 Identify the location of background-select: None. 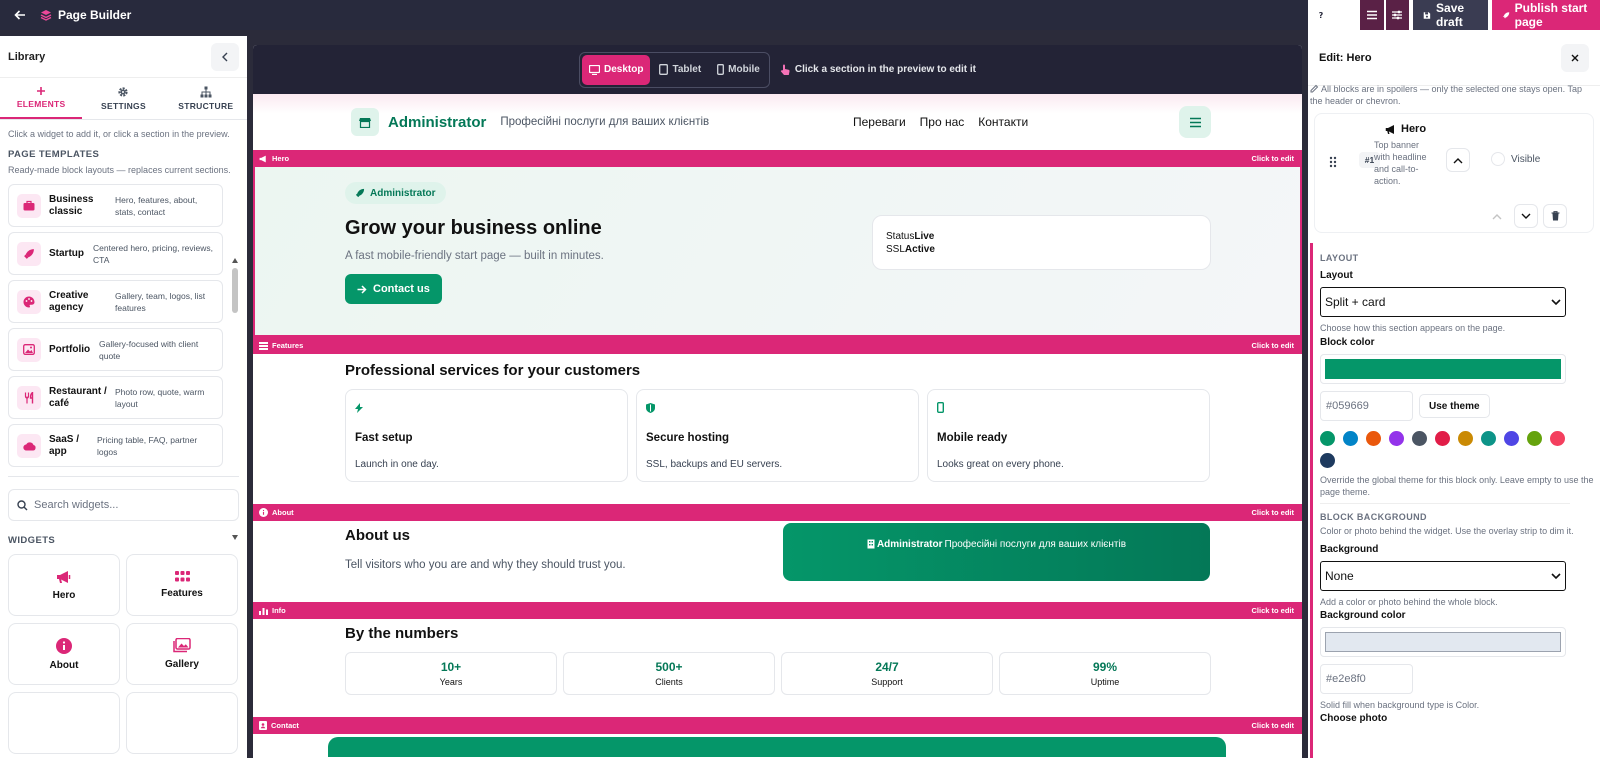
(1443, 576).